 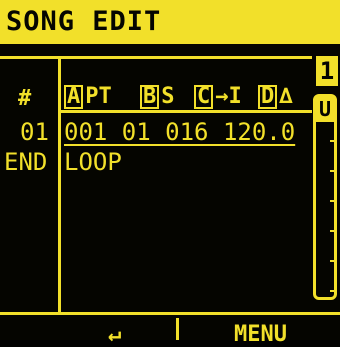 I want to click on length-column-header: C →I, so click(x=218, y=96).